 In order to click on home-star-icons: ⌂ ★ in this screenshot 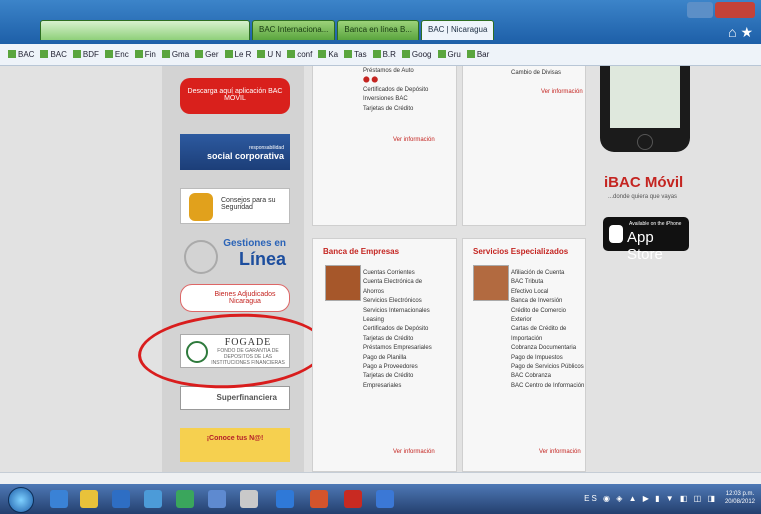, I will do `click(740, 32)`.